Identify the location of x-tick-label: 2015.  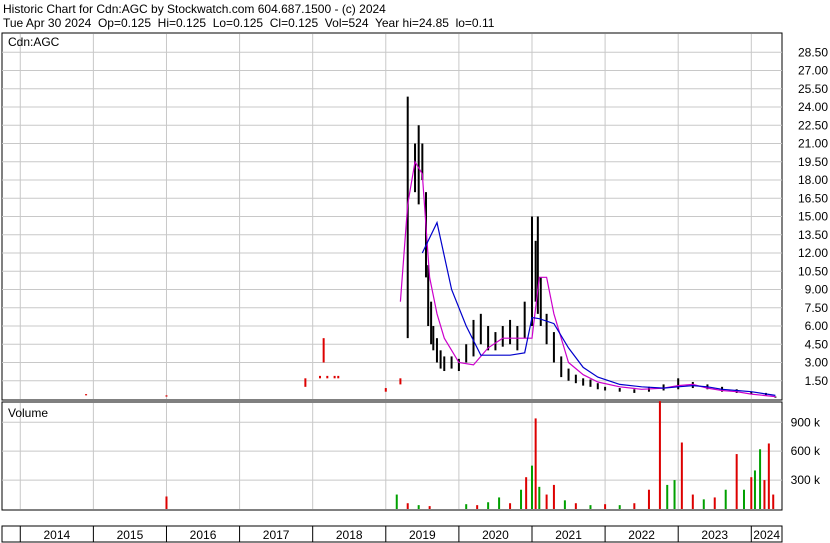
(130, 535).